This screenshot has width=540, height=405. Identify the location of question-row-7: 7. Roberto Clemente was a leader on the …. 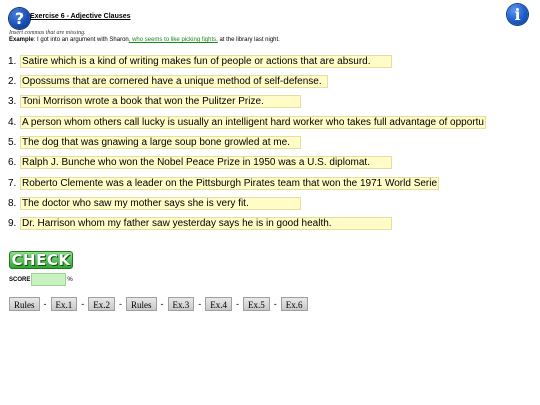
(223, 183).